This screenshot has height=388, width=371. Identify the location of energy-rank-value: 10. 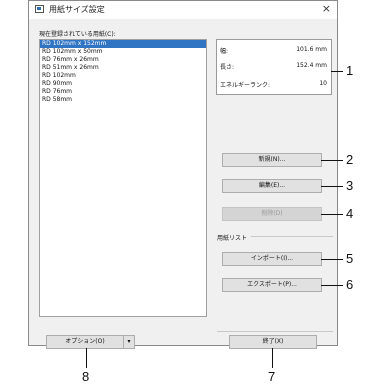
(323, 83).